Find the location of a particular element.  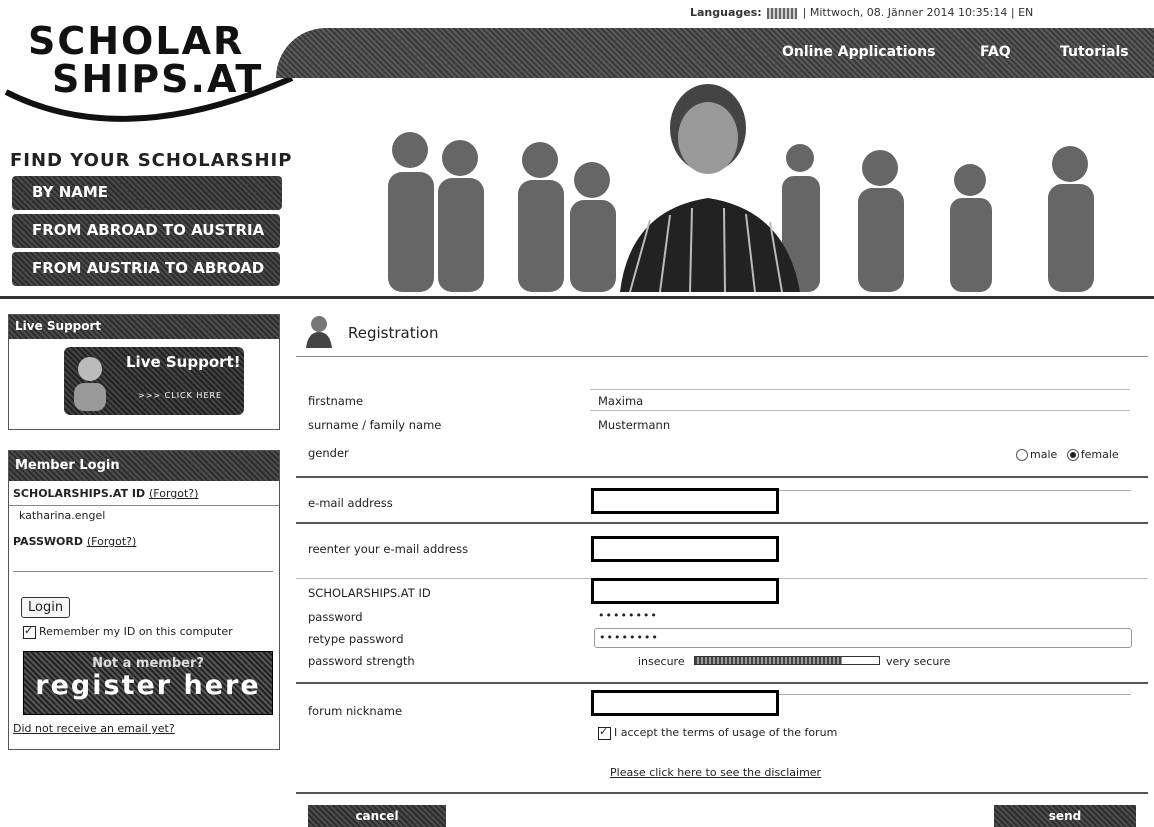

gender-label: gender is located at coordinates (328, 453).